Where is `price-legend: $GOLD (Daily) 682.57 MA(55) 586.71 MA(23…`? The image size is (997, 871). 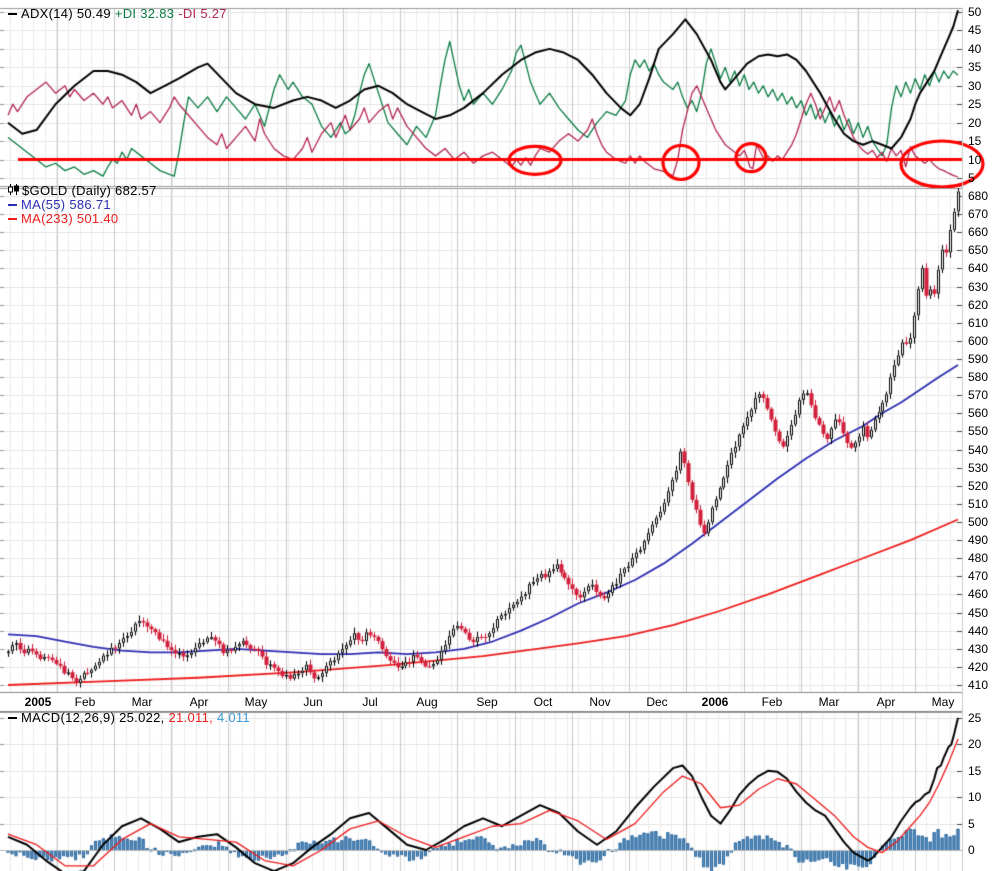 price-legend: $GOLD (Daily) 682.57 MA(55) 586.71 MA(23… is located at coordinates (82, 205).